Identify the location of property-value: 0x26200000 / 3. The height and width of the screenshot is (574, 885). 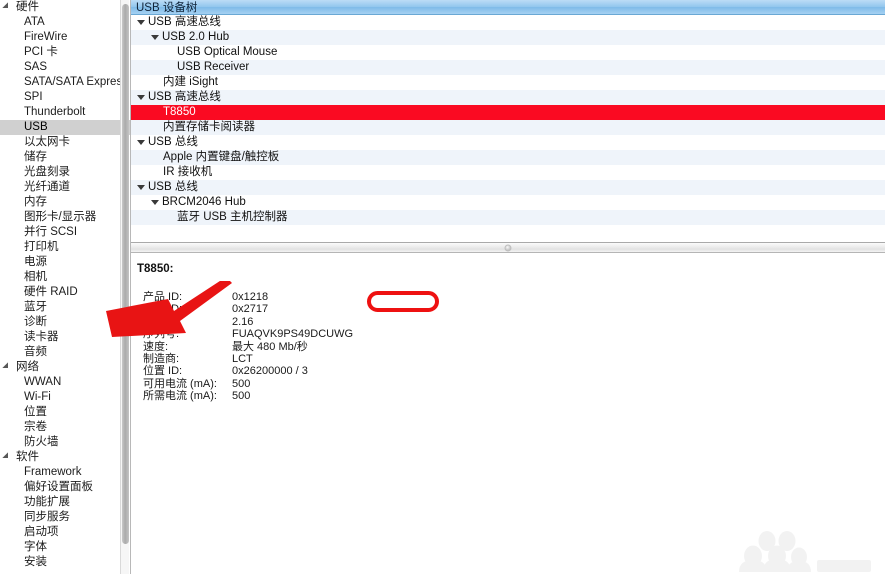
(270, 371).